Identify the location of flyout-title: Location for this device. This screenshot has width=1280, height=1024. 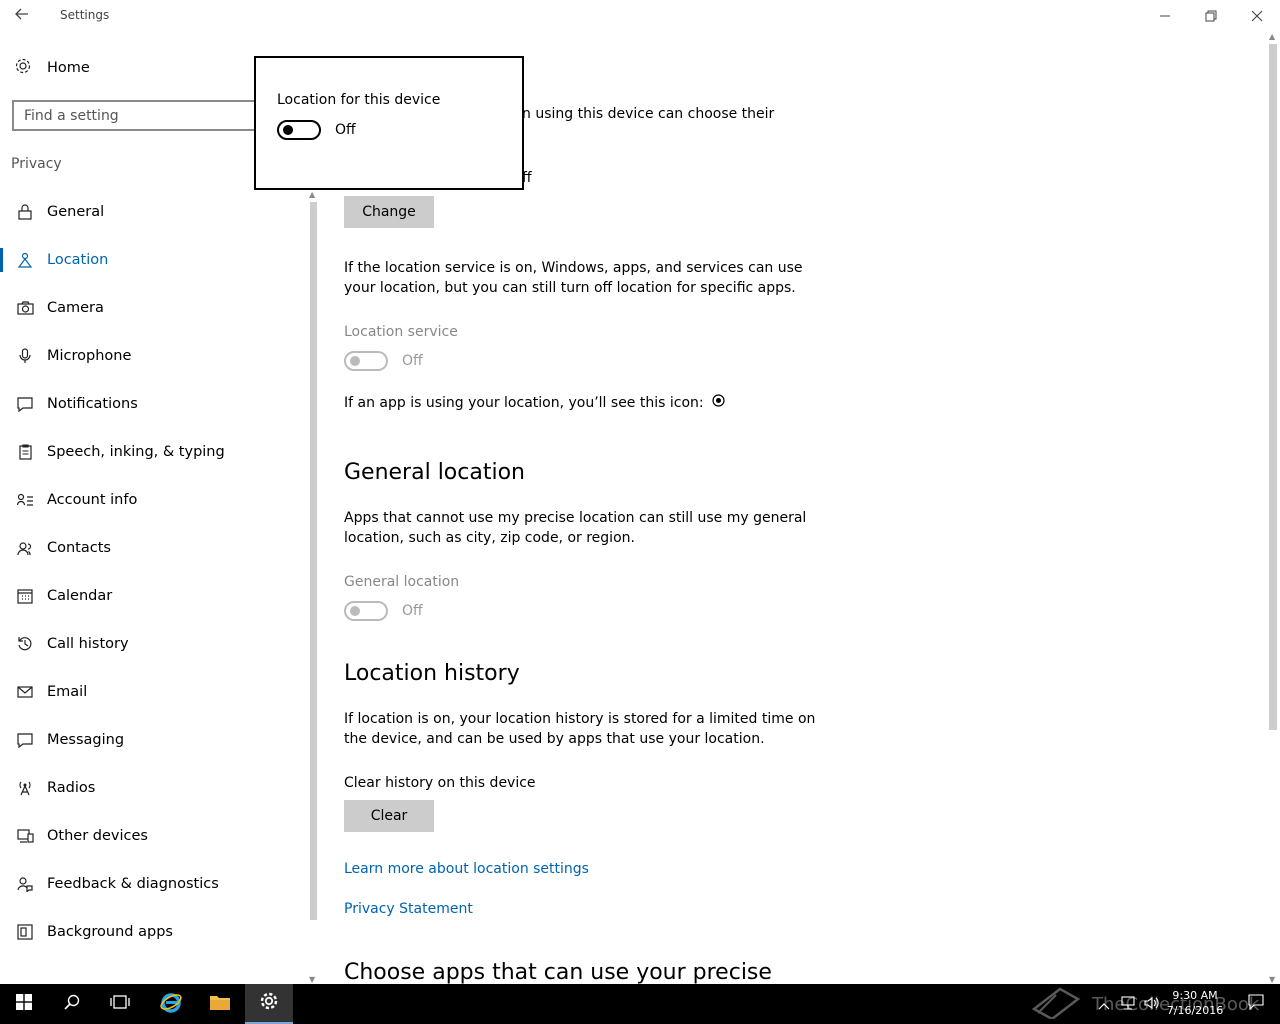
(359, 100).